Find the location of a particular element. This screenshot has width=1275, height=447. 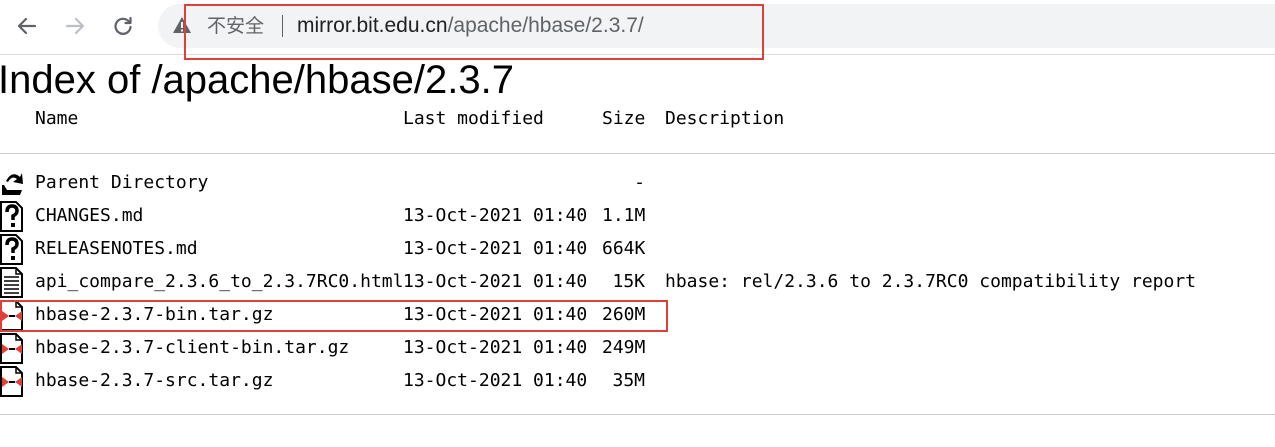

arrow-right-icon is located at coordinates (75, 26).